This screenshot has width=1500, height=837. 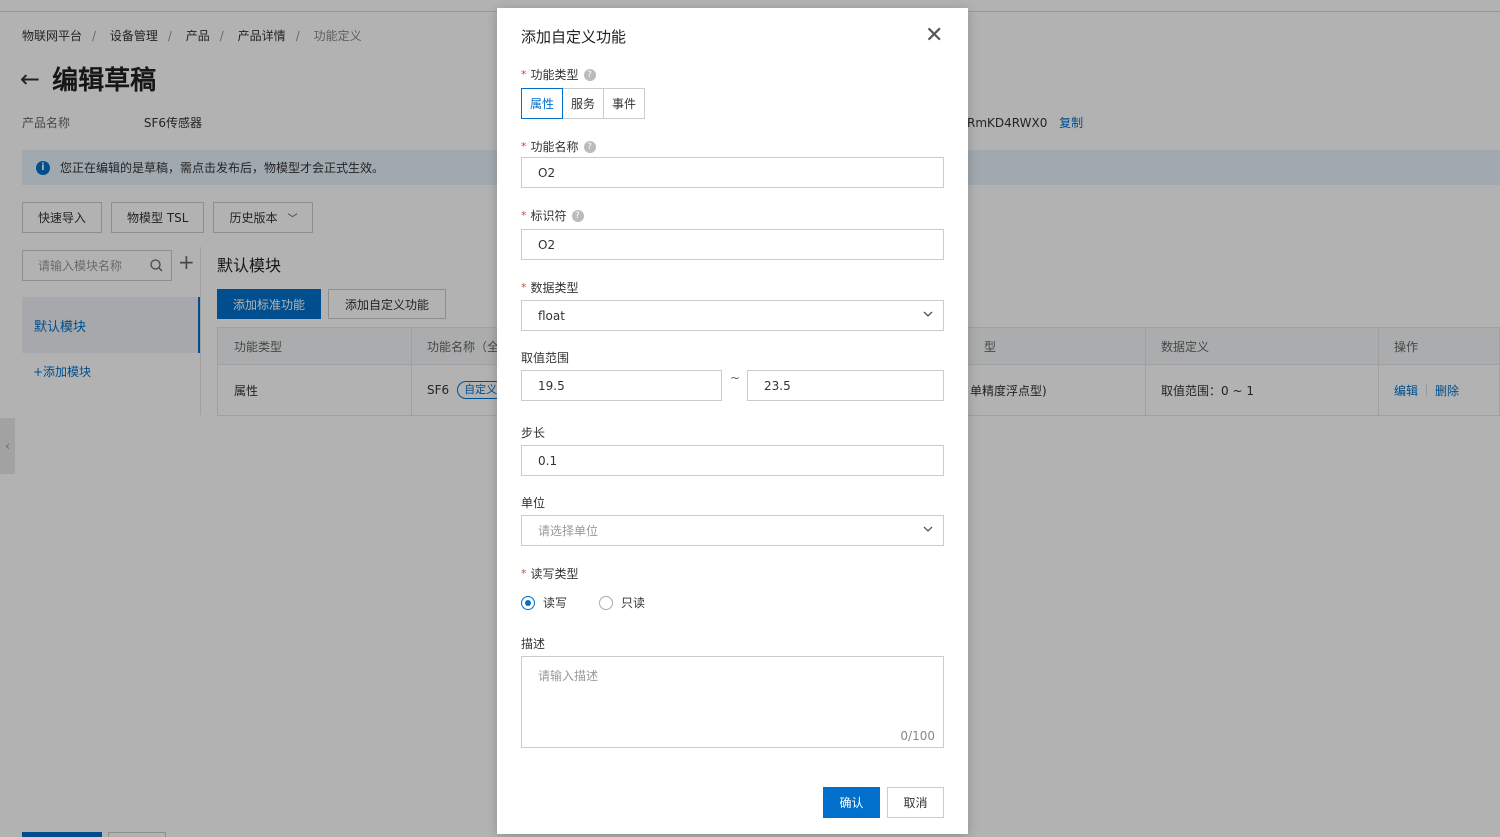 I want to click on rw-type-label: * 读写类型, so click(x=550, y=574).